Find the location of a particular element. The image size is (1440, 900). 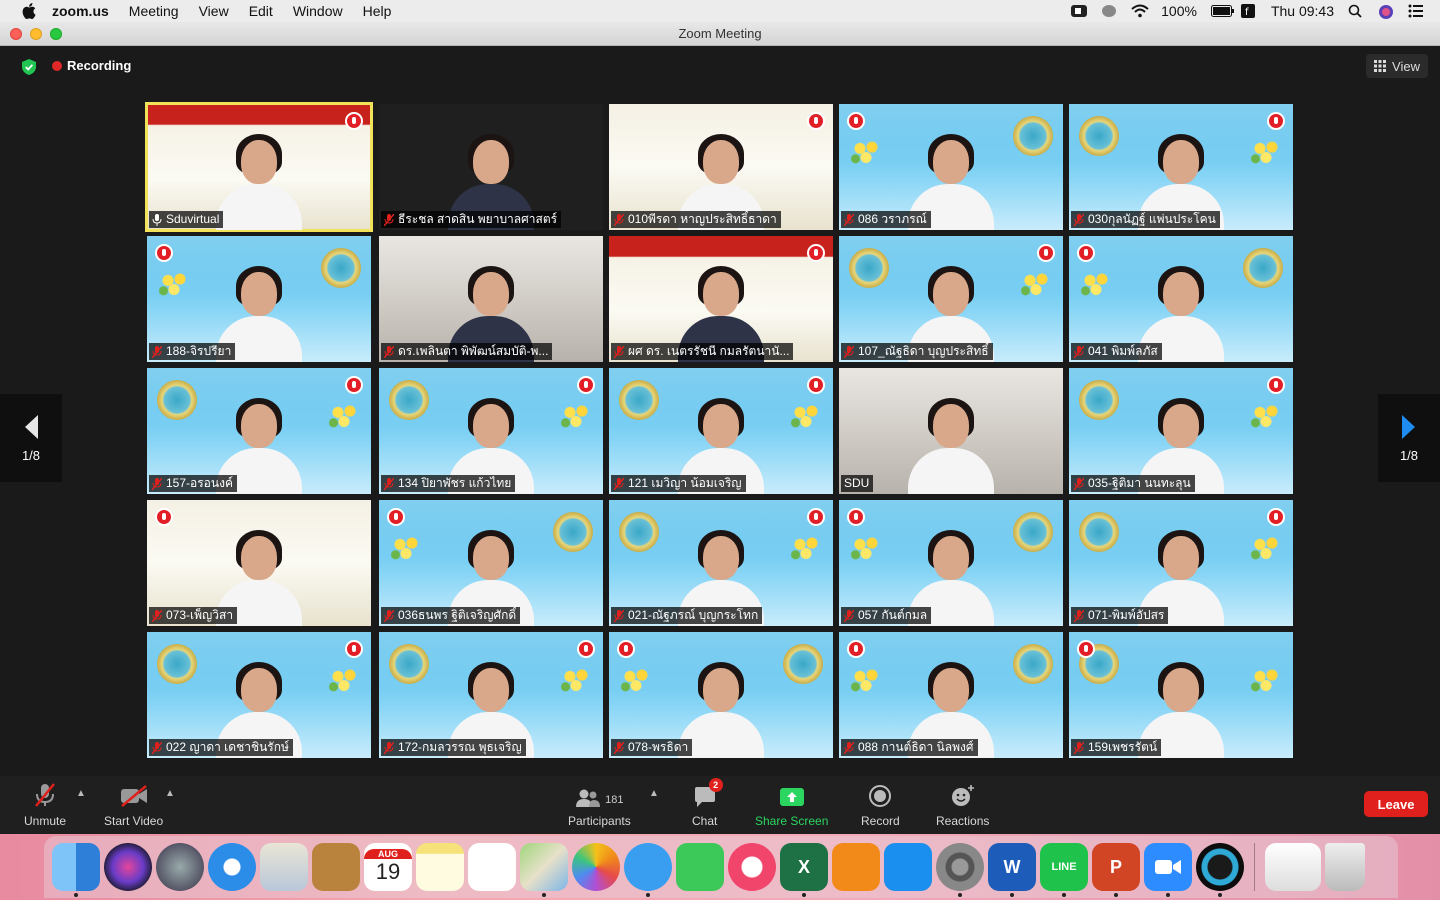

start-video-button: Start Video is located at coordinates (133, 805).